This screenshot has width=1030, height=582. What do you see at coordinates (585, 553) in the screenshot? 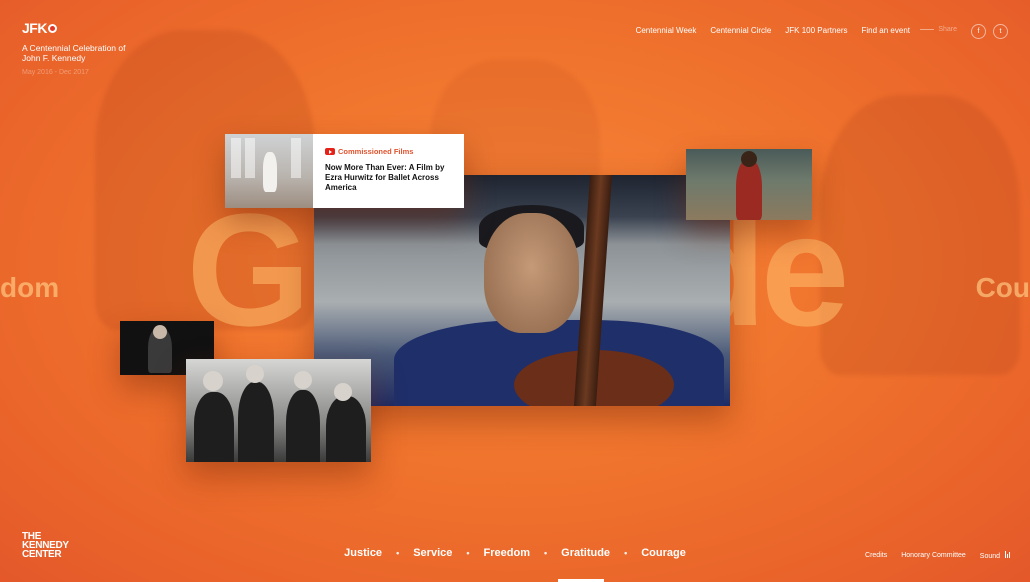
I see `theme-gratitude: Gratitude` at bounding box center [585, 553].